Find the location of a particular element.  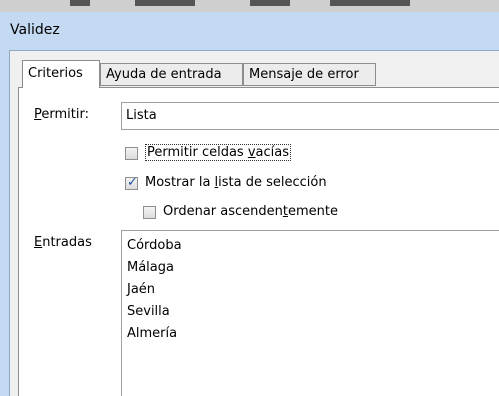

dialog-left-border is located at coordinates (5, 223).